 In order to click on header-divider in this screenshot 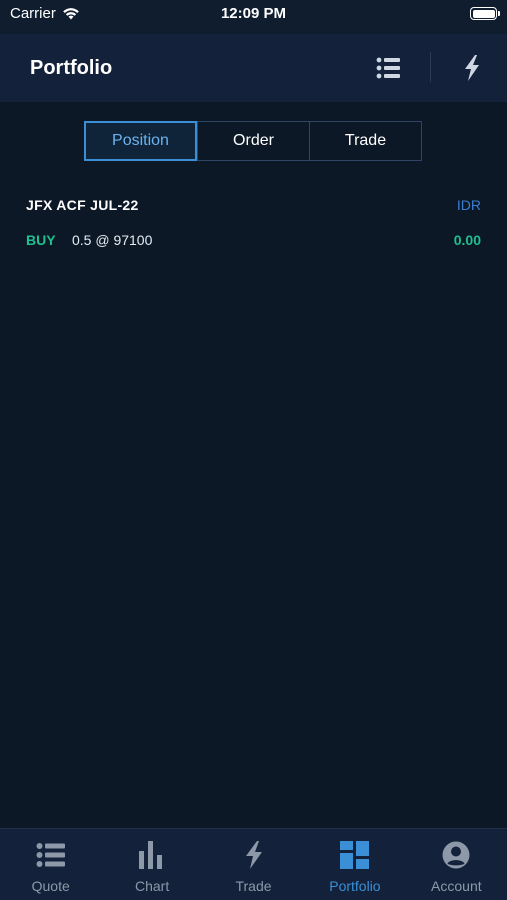, I will do `click(430, 67)`.